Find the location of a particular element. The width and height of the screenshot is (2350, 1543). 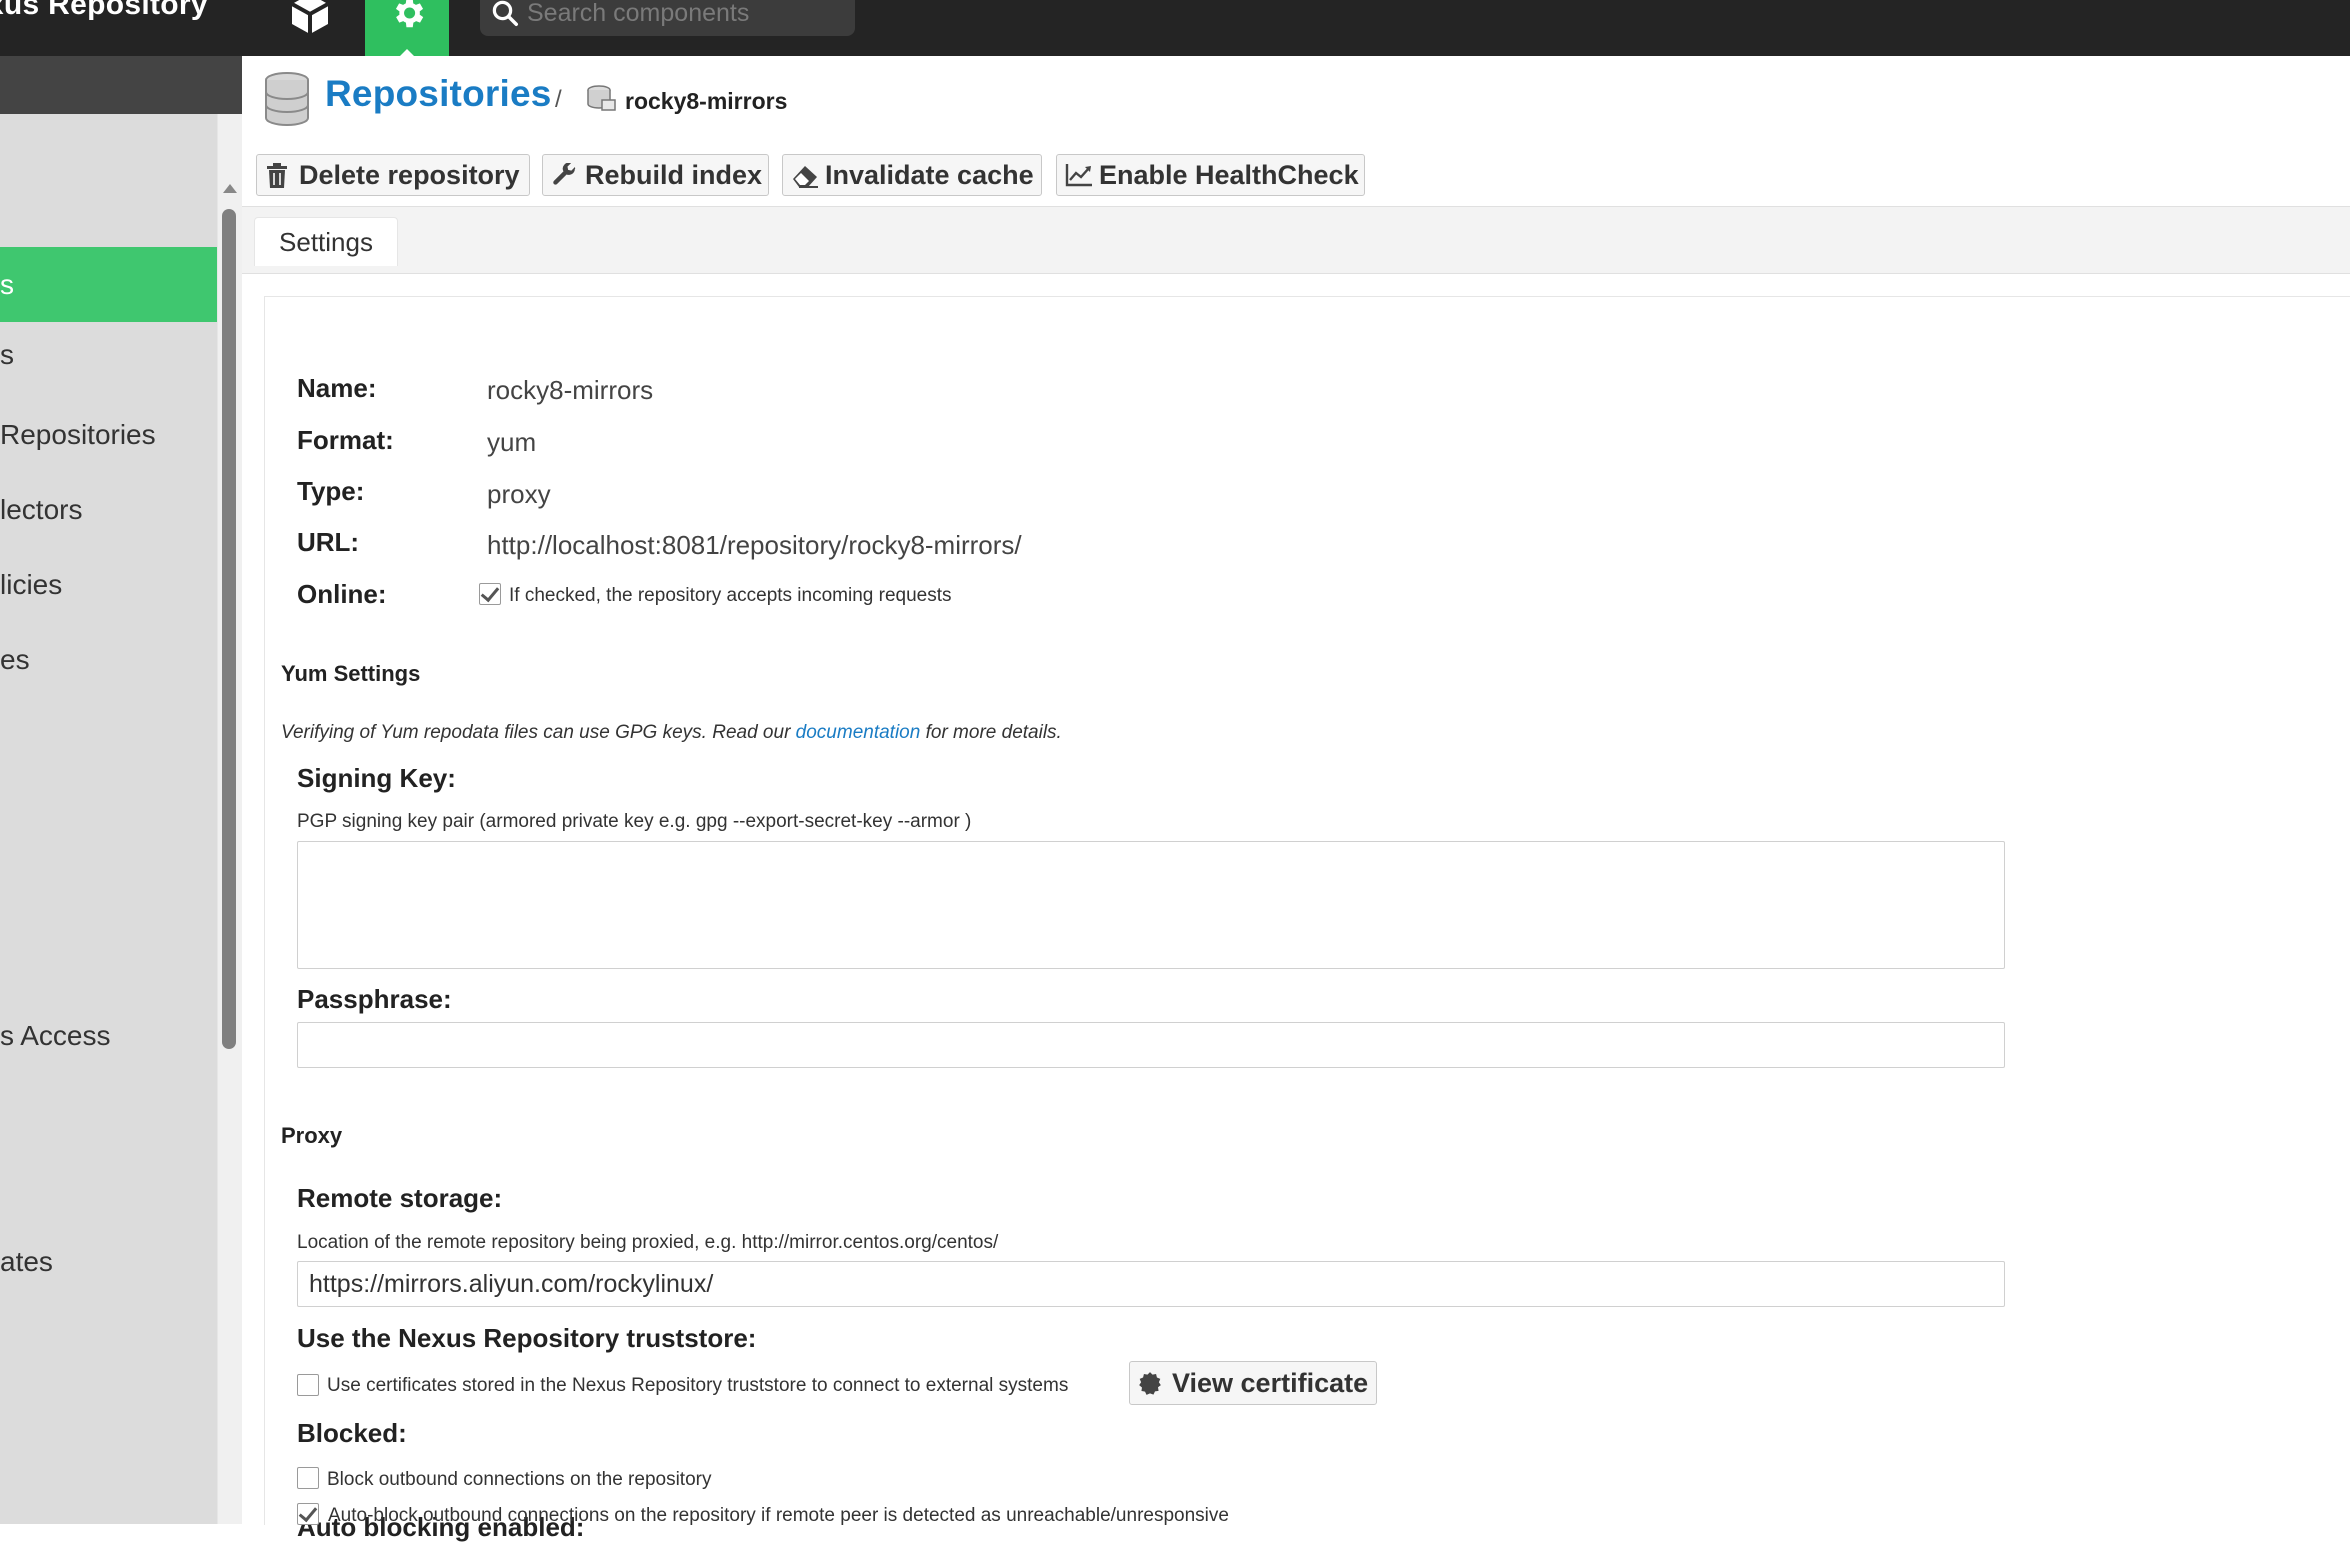

trash-icon is located at coordinates (277, 175).